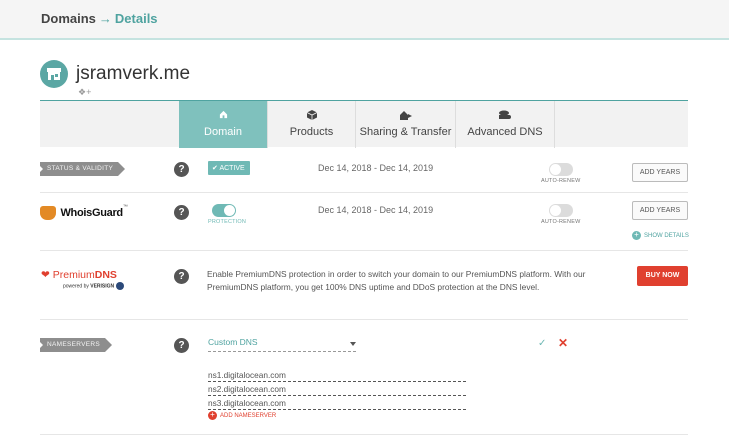 This screenshot has width=729, height=439. Describe the element at coordinates (105, 275) in the screenshot. I see `premiumdns-logo-dns: DNS` at that location.